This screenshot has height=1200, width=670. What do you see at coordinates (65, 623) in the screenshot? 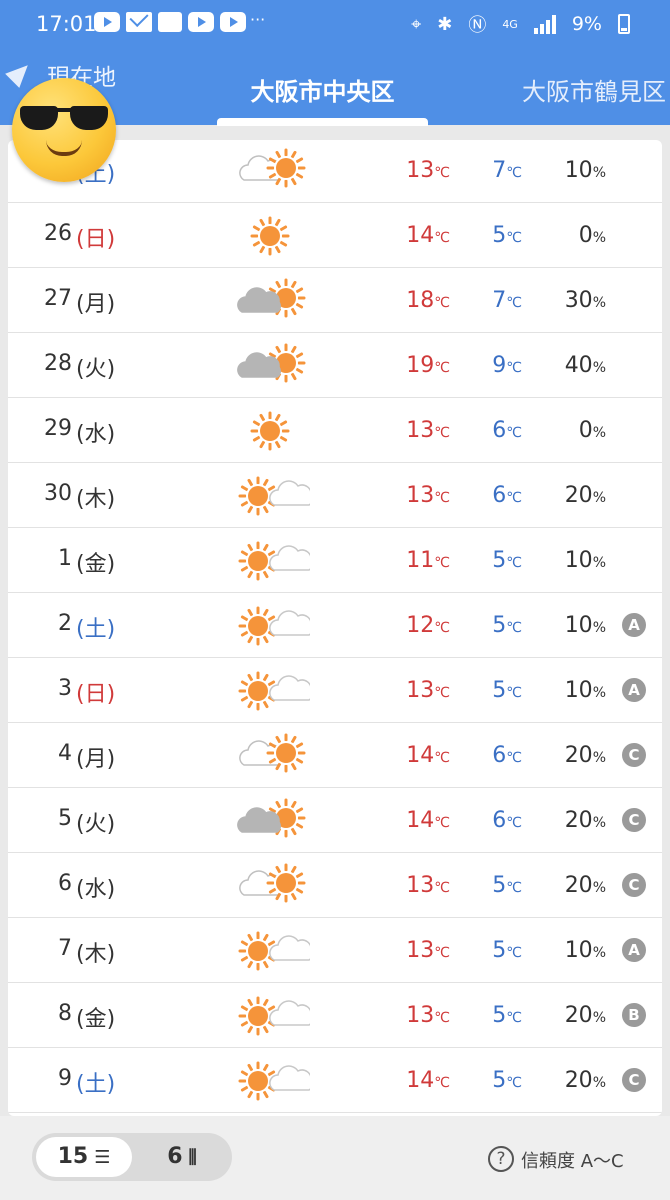
I see `day-number: 2` at bounding box center [65, 623].